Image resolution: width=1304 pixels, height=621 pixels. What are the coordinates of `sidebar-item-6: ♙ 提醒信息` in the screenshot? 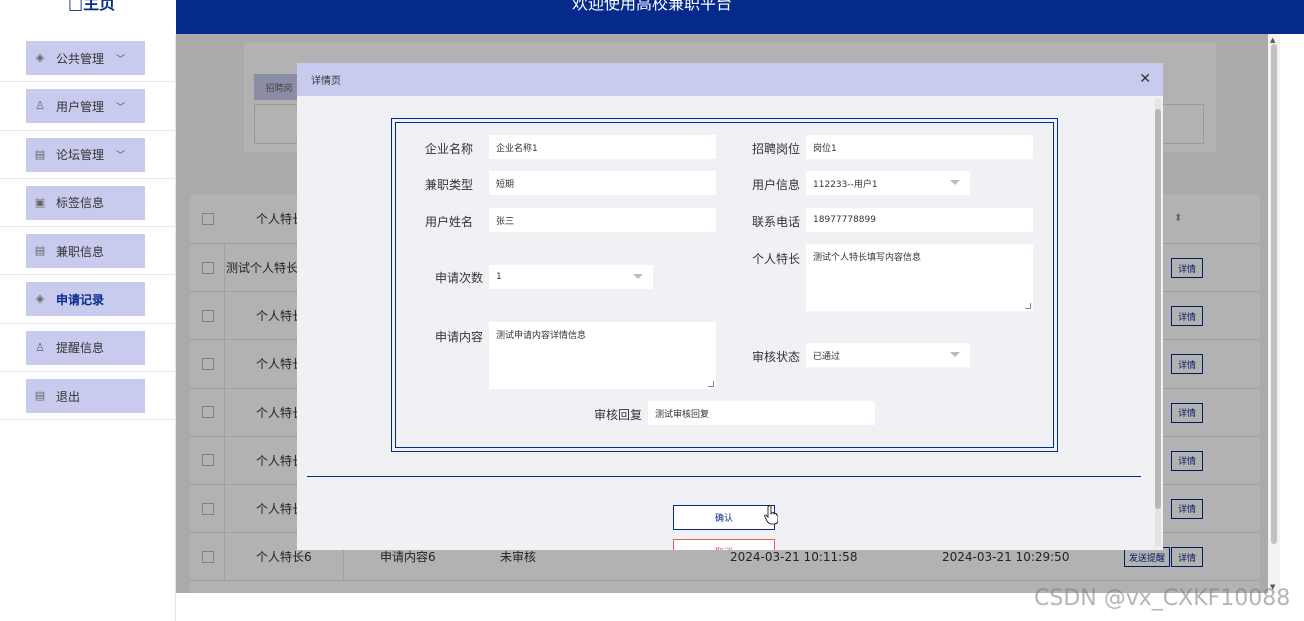 It's located at (87, 348).